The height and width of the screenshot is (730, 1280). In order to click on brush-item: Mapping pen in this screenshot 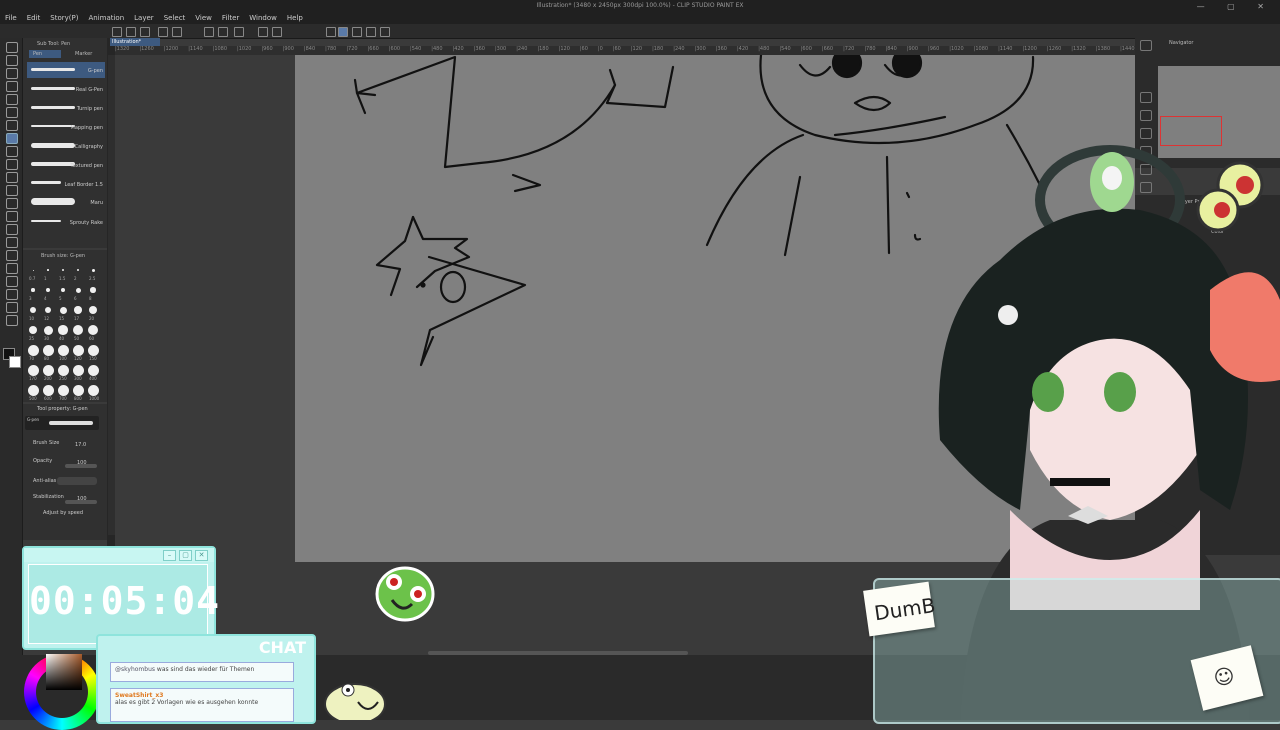, I will do `click(66, 127)`.